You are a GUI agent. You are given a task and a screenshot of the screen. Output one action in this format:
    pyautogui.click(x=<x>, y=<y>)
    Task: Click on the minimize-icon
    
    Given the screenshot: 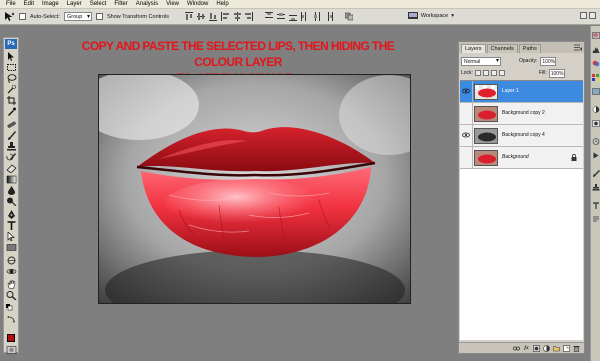 What is the action you would take?
    pyautogui.click(x=583, y=15)
    